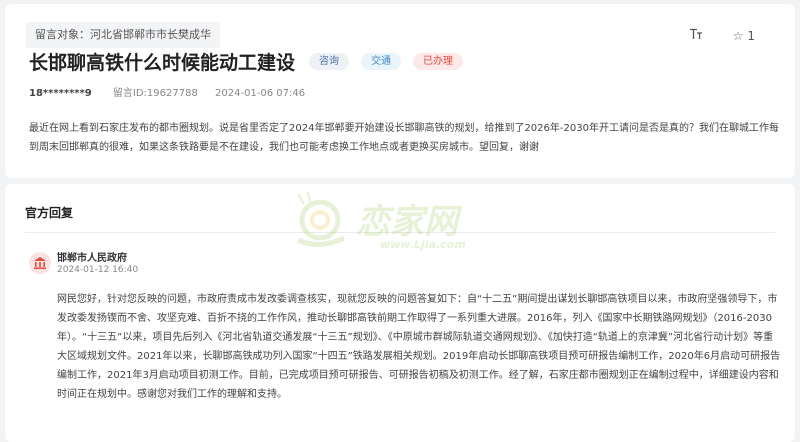  I want to click on reply-section-title: 官方回复, so click(49, 213).